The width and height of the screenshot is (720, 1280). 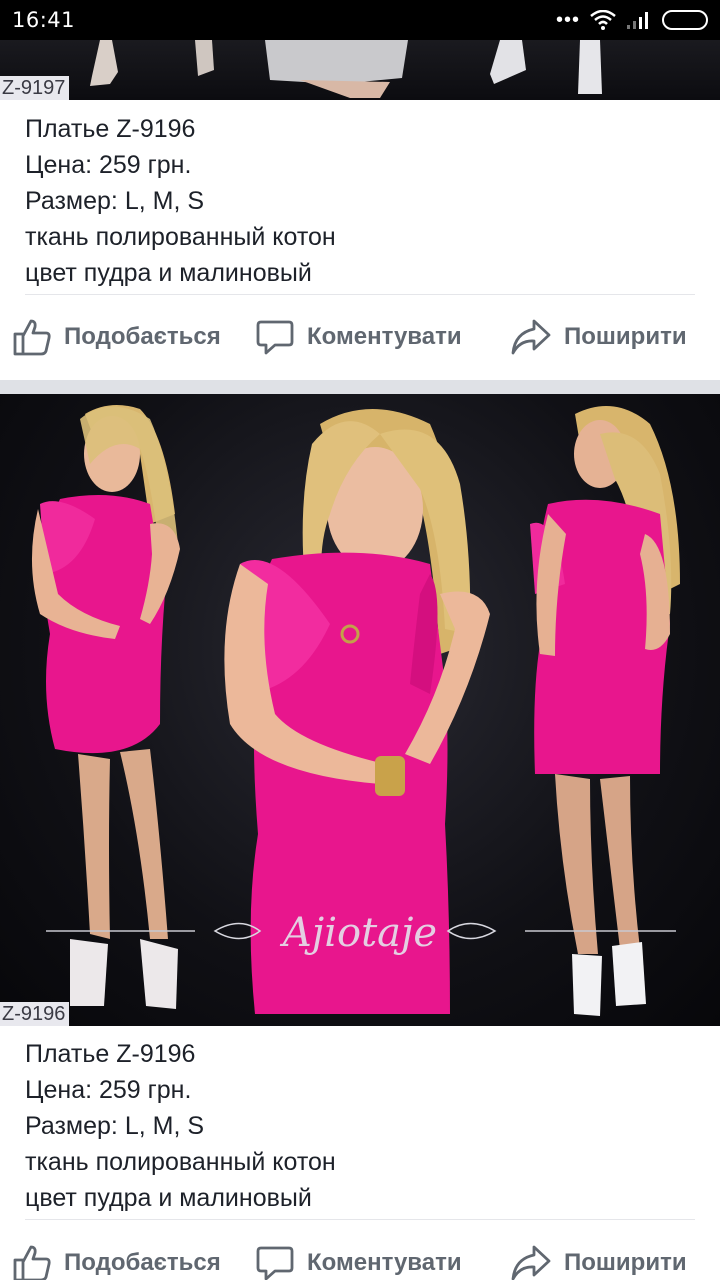 I want to click on status-bar: 16:41 •••, so click(x=360, y=20).